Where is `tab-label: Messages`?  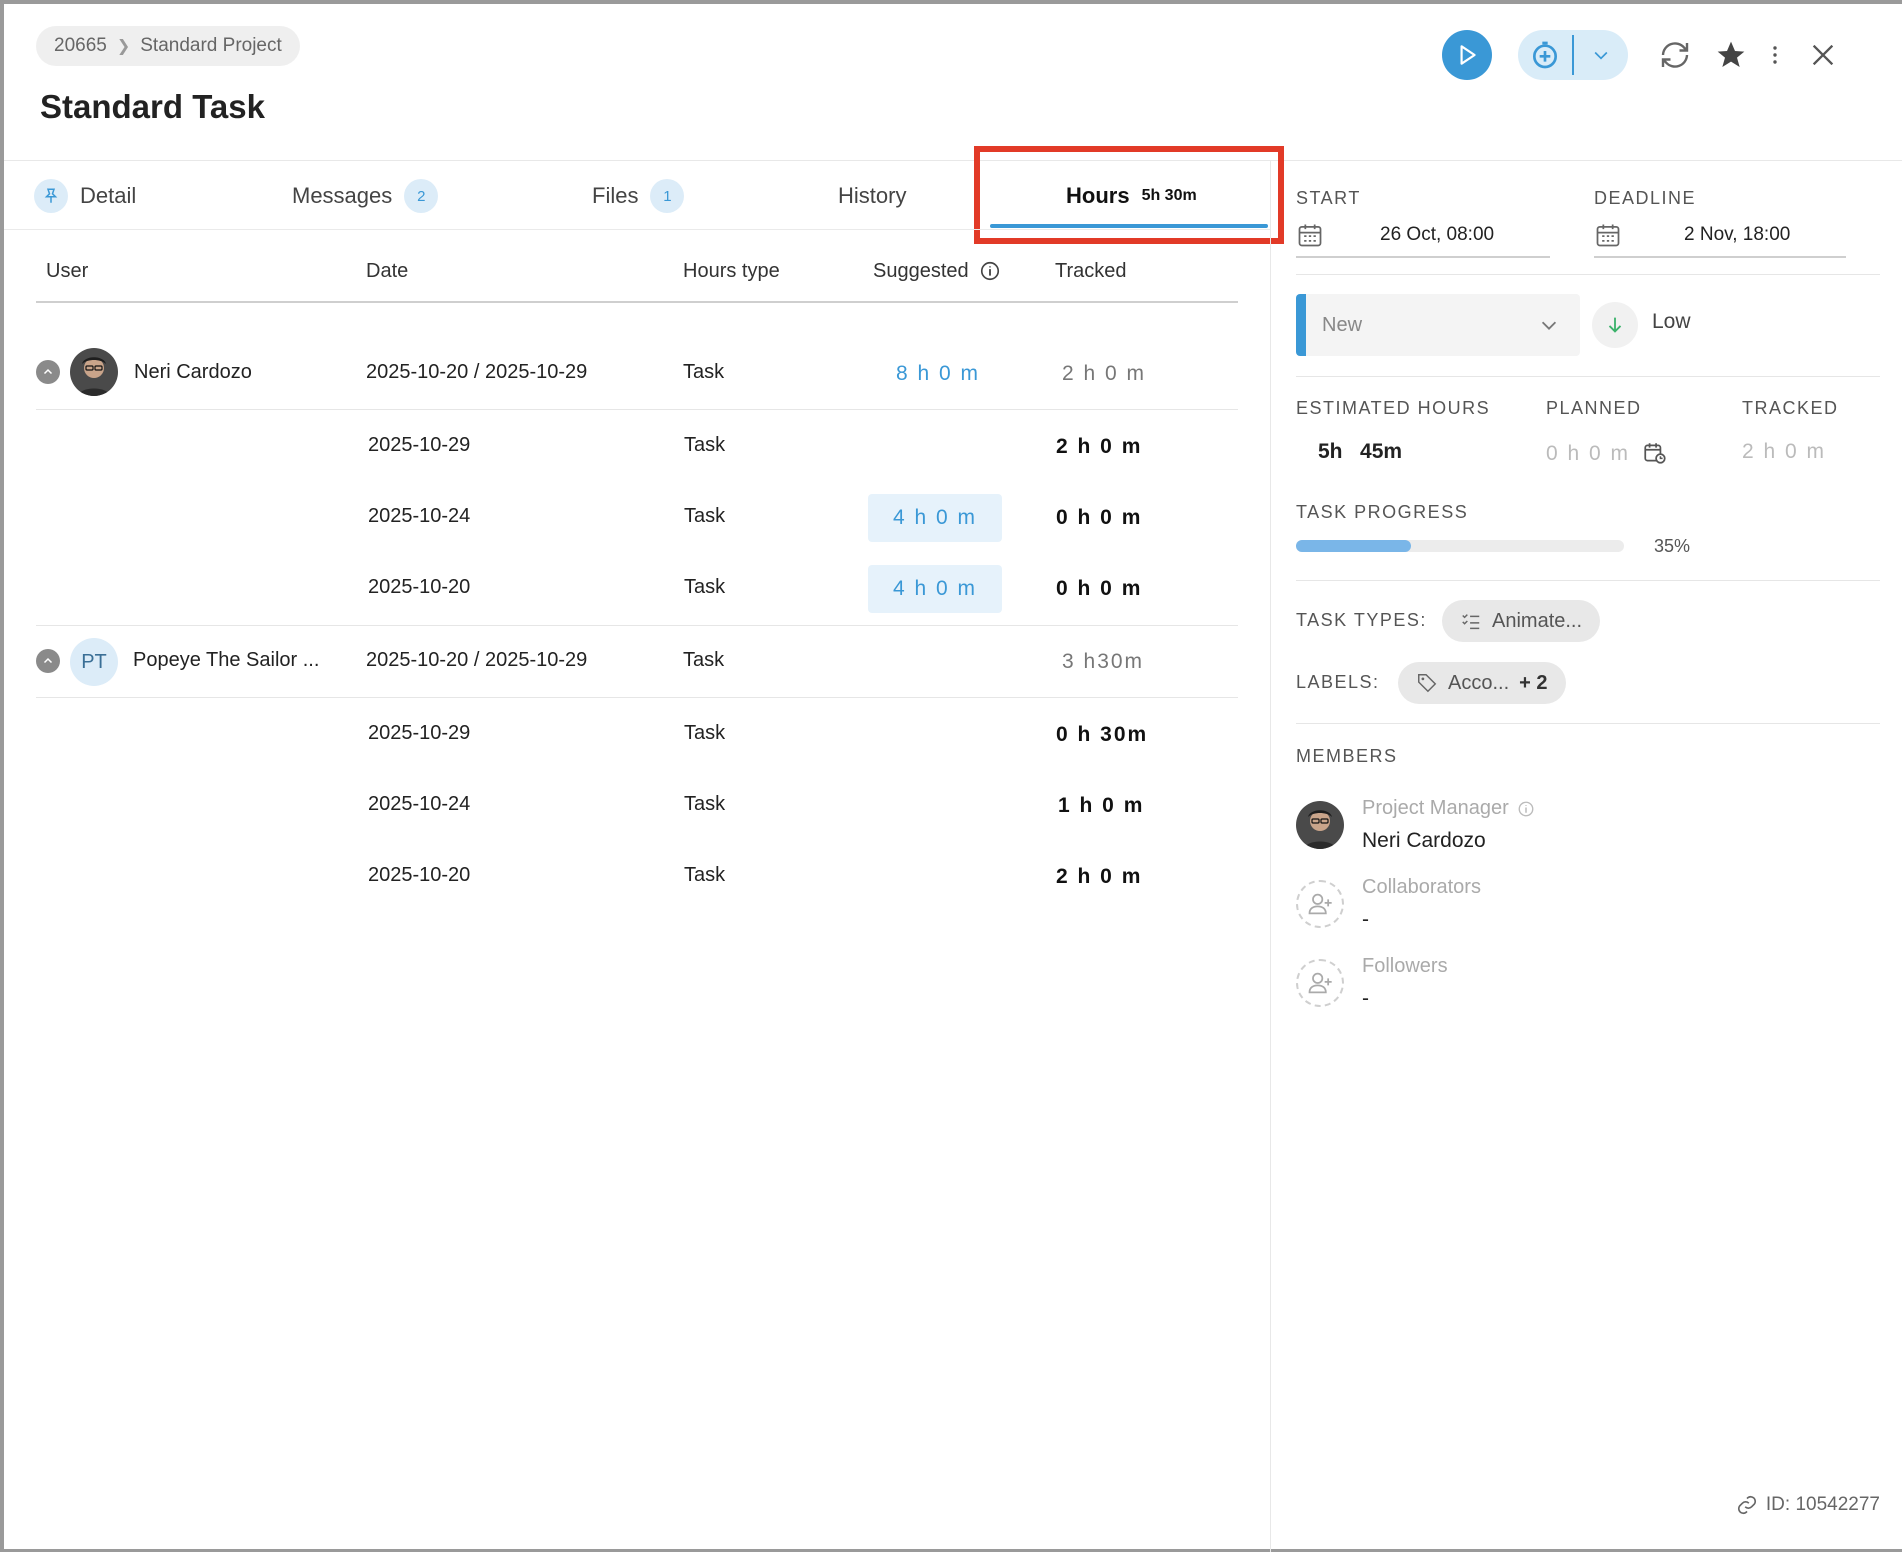 tab-label: Messages is located at coordinates (342, 195).